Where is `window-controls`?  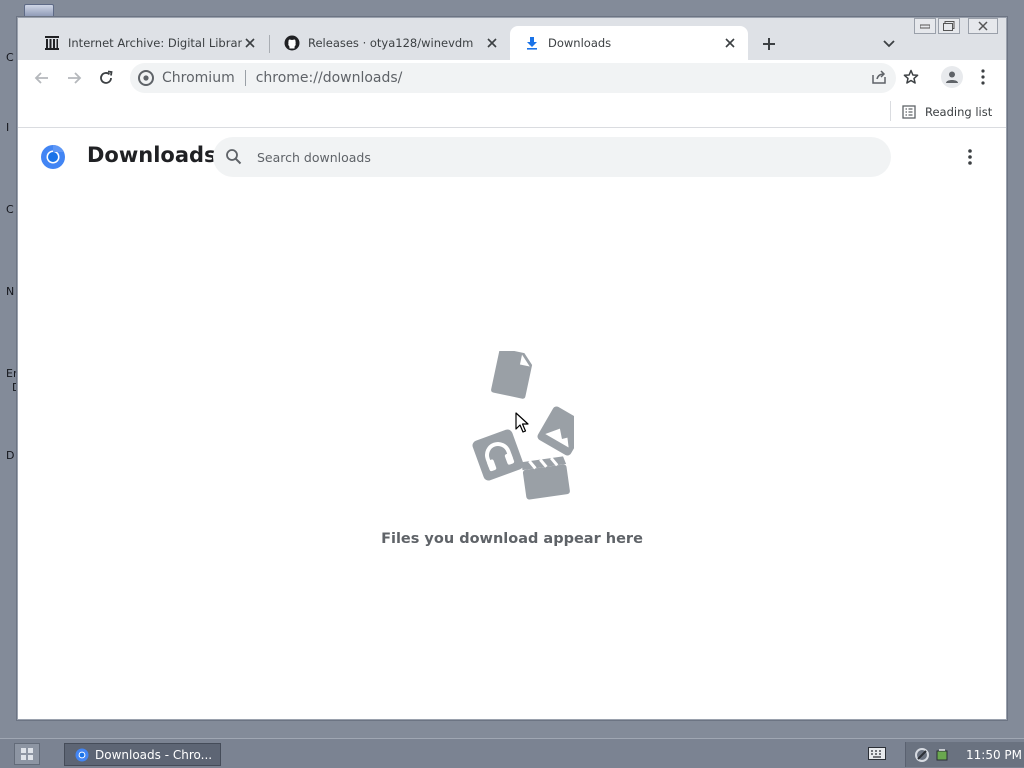 window-controls is located at coordinates (956, 26).